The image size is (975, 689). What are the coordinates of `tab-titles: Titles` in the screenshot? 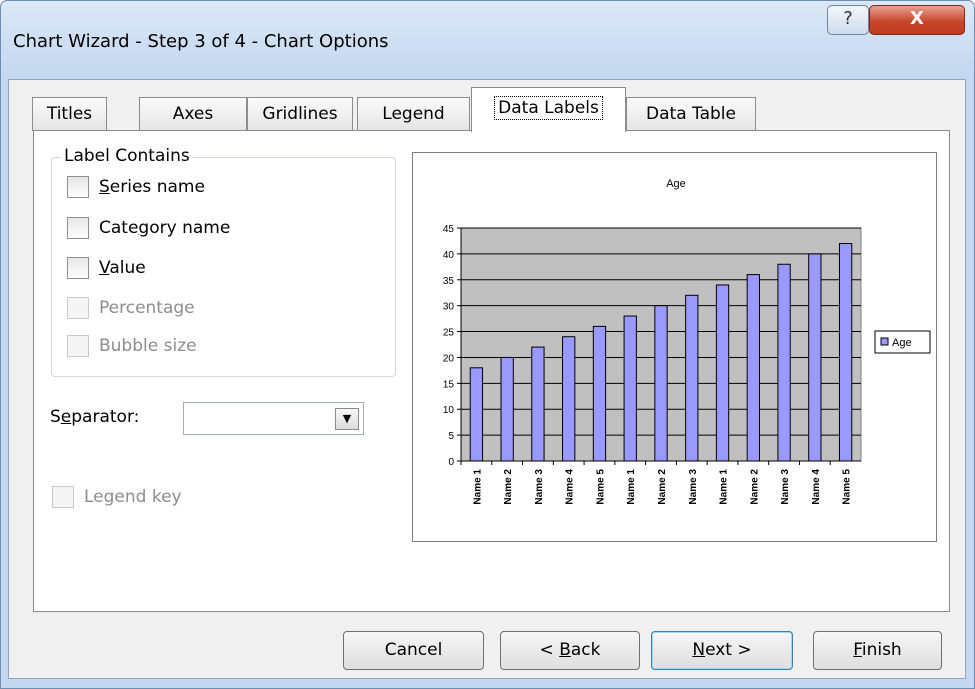 It's located at (69, 114).